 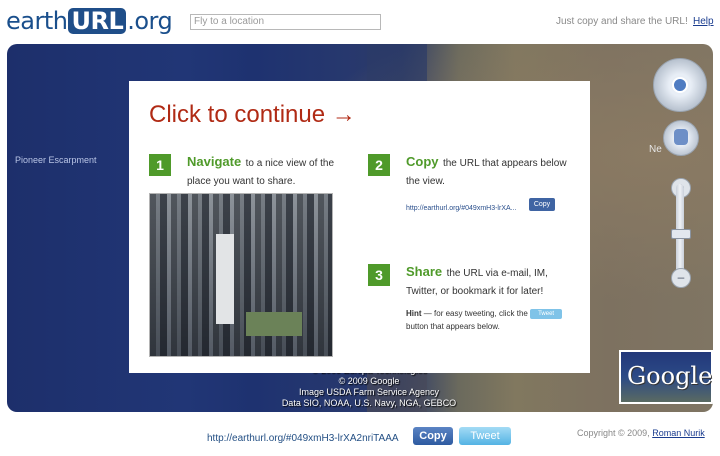 What do you see at coordinates (225, 279) in the screenshot?
I see `building` at bounding box center [225, 279].